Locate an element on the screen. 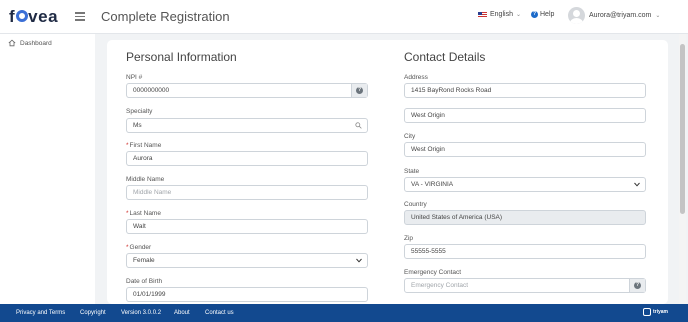  emergency-contact-label: Emergency Contact is located at coordinates (433, 272).